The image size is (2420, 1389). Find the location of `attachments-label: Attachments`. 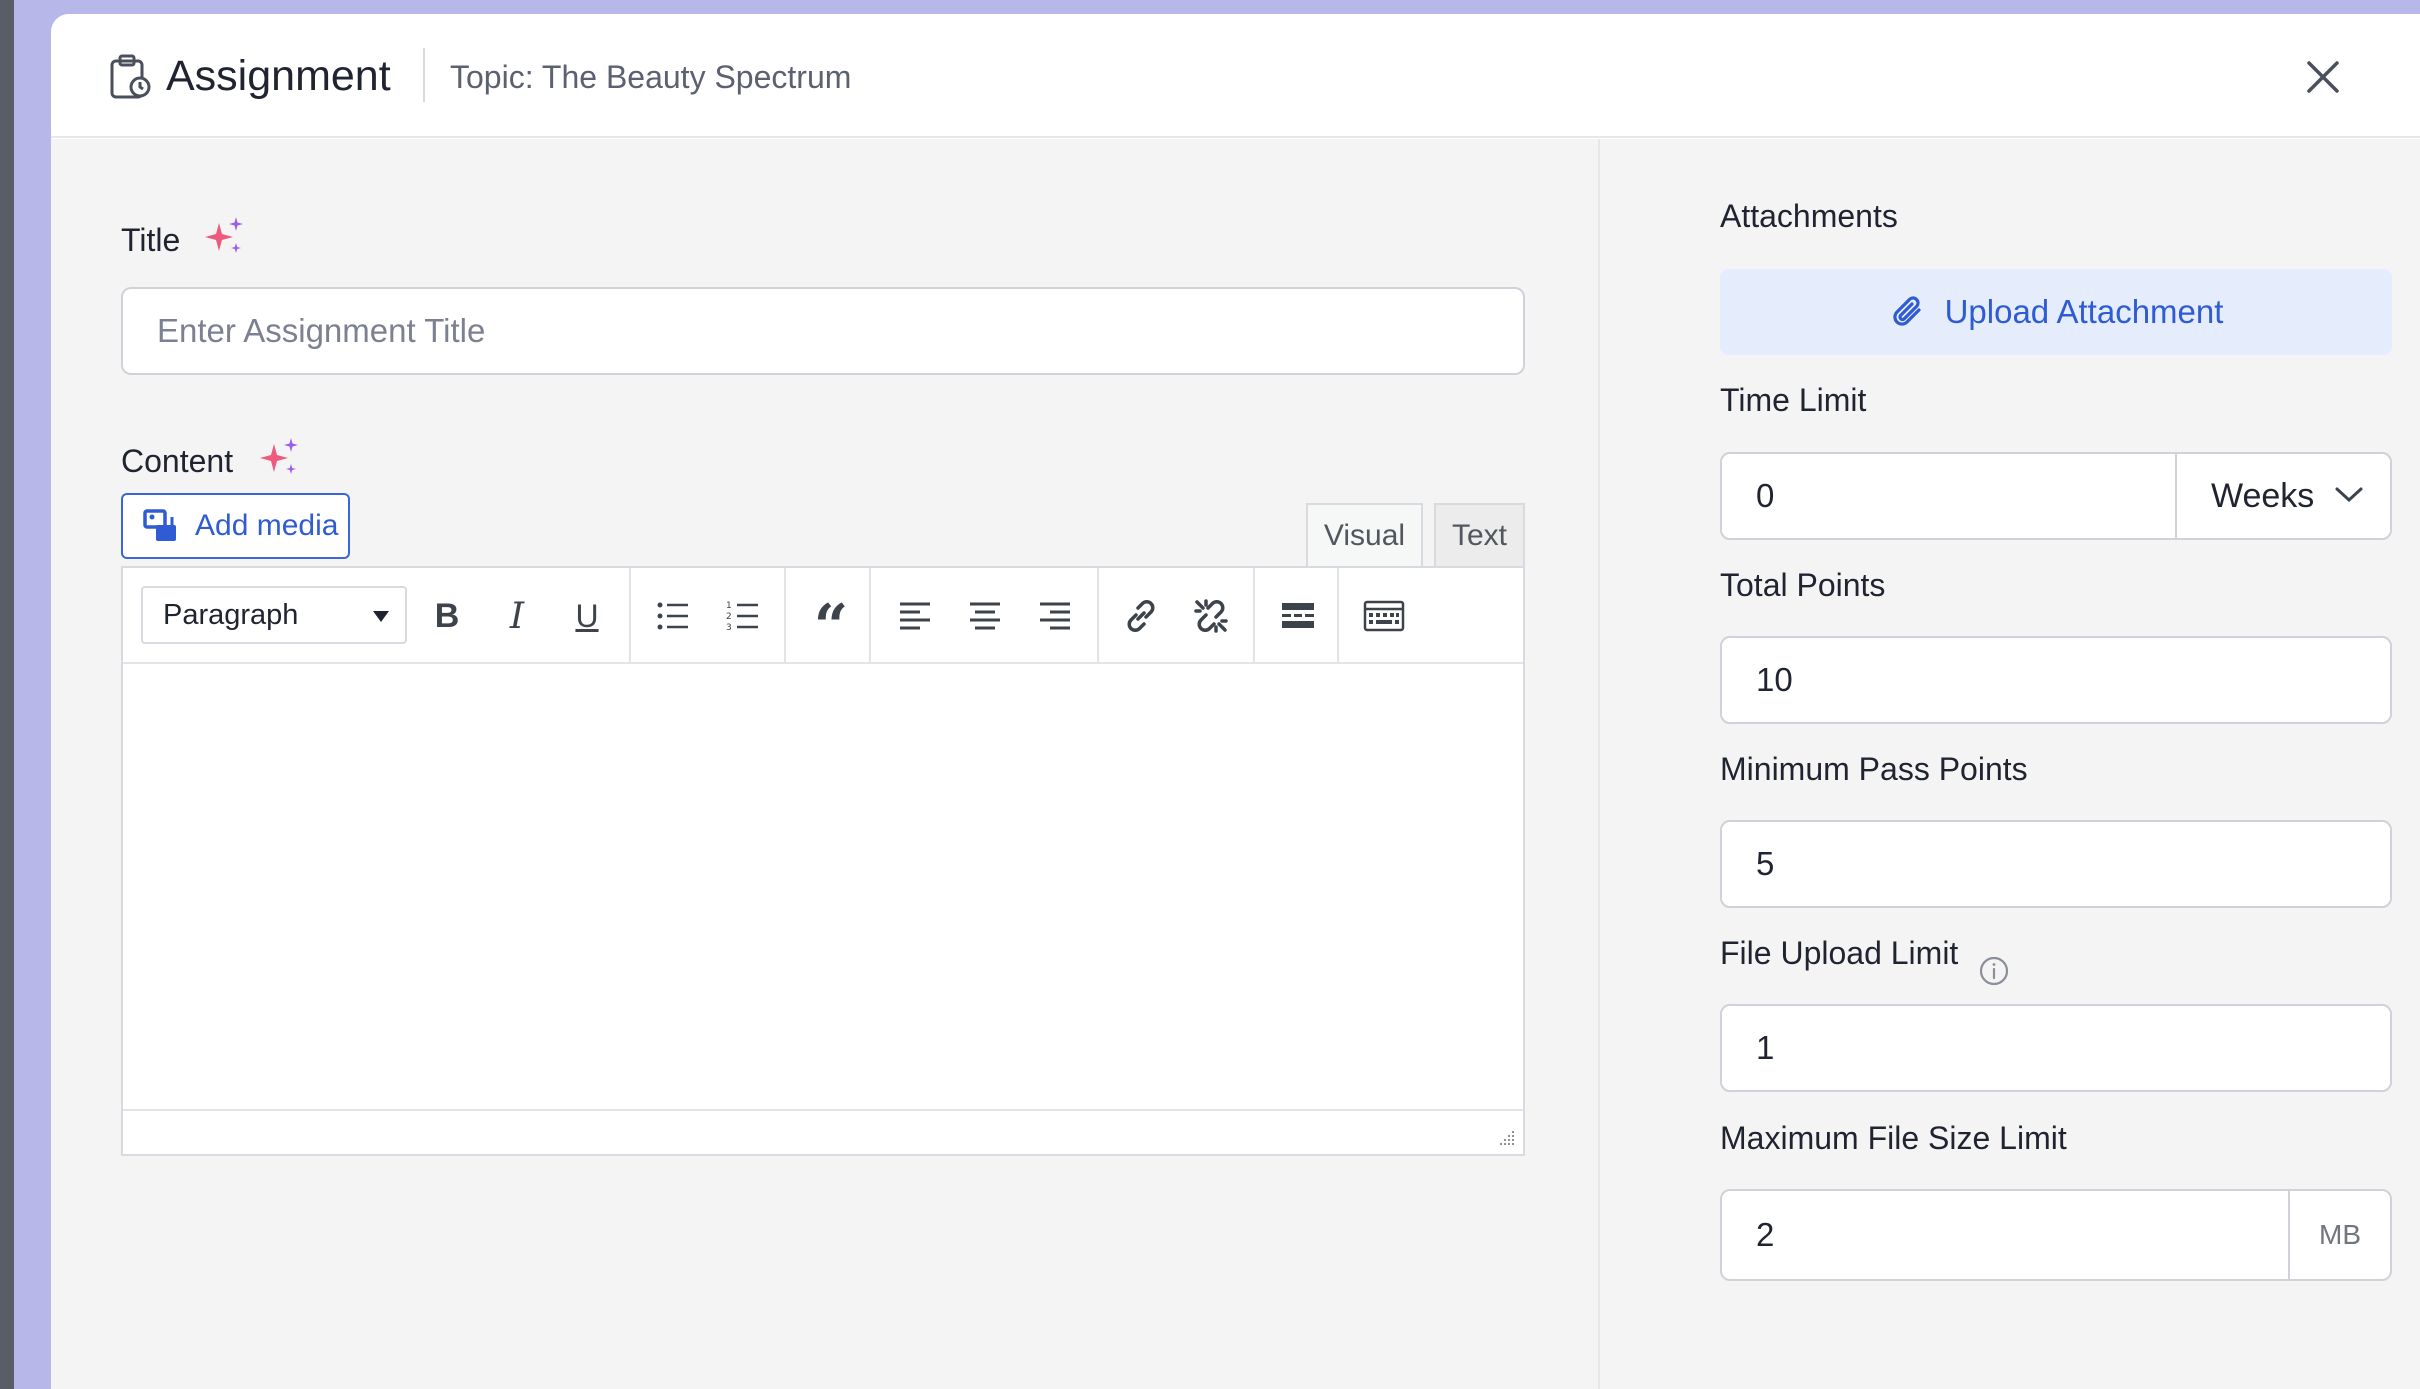

attachments-label: Attachments is located at coordinates (1809, 216).